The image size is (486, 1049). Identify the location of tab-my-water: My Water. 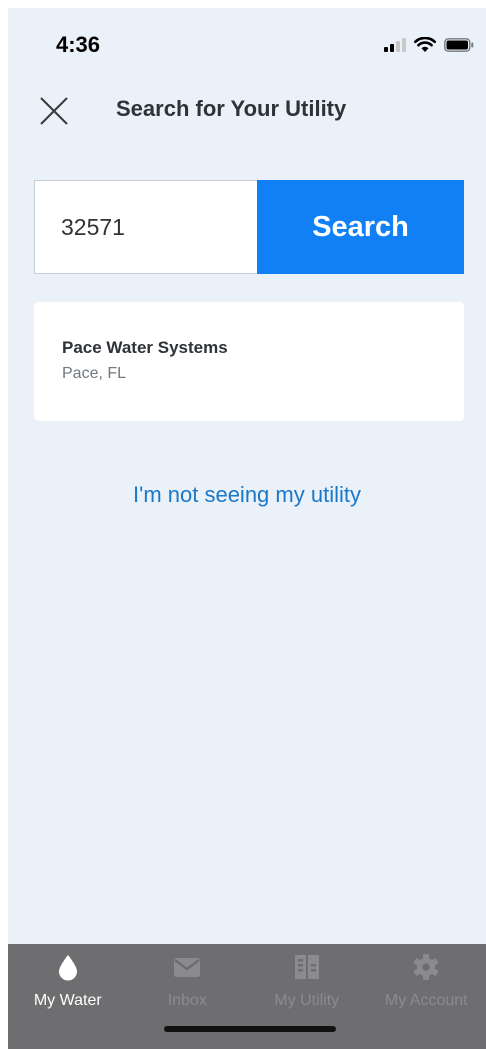
(68, 996).